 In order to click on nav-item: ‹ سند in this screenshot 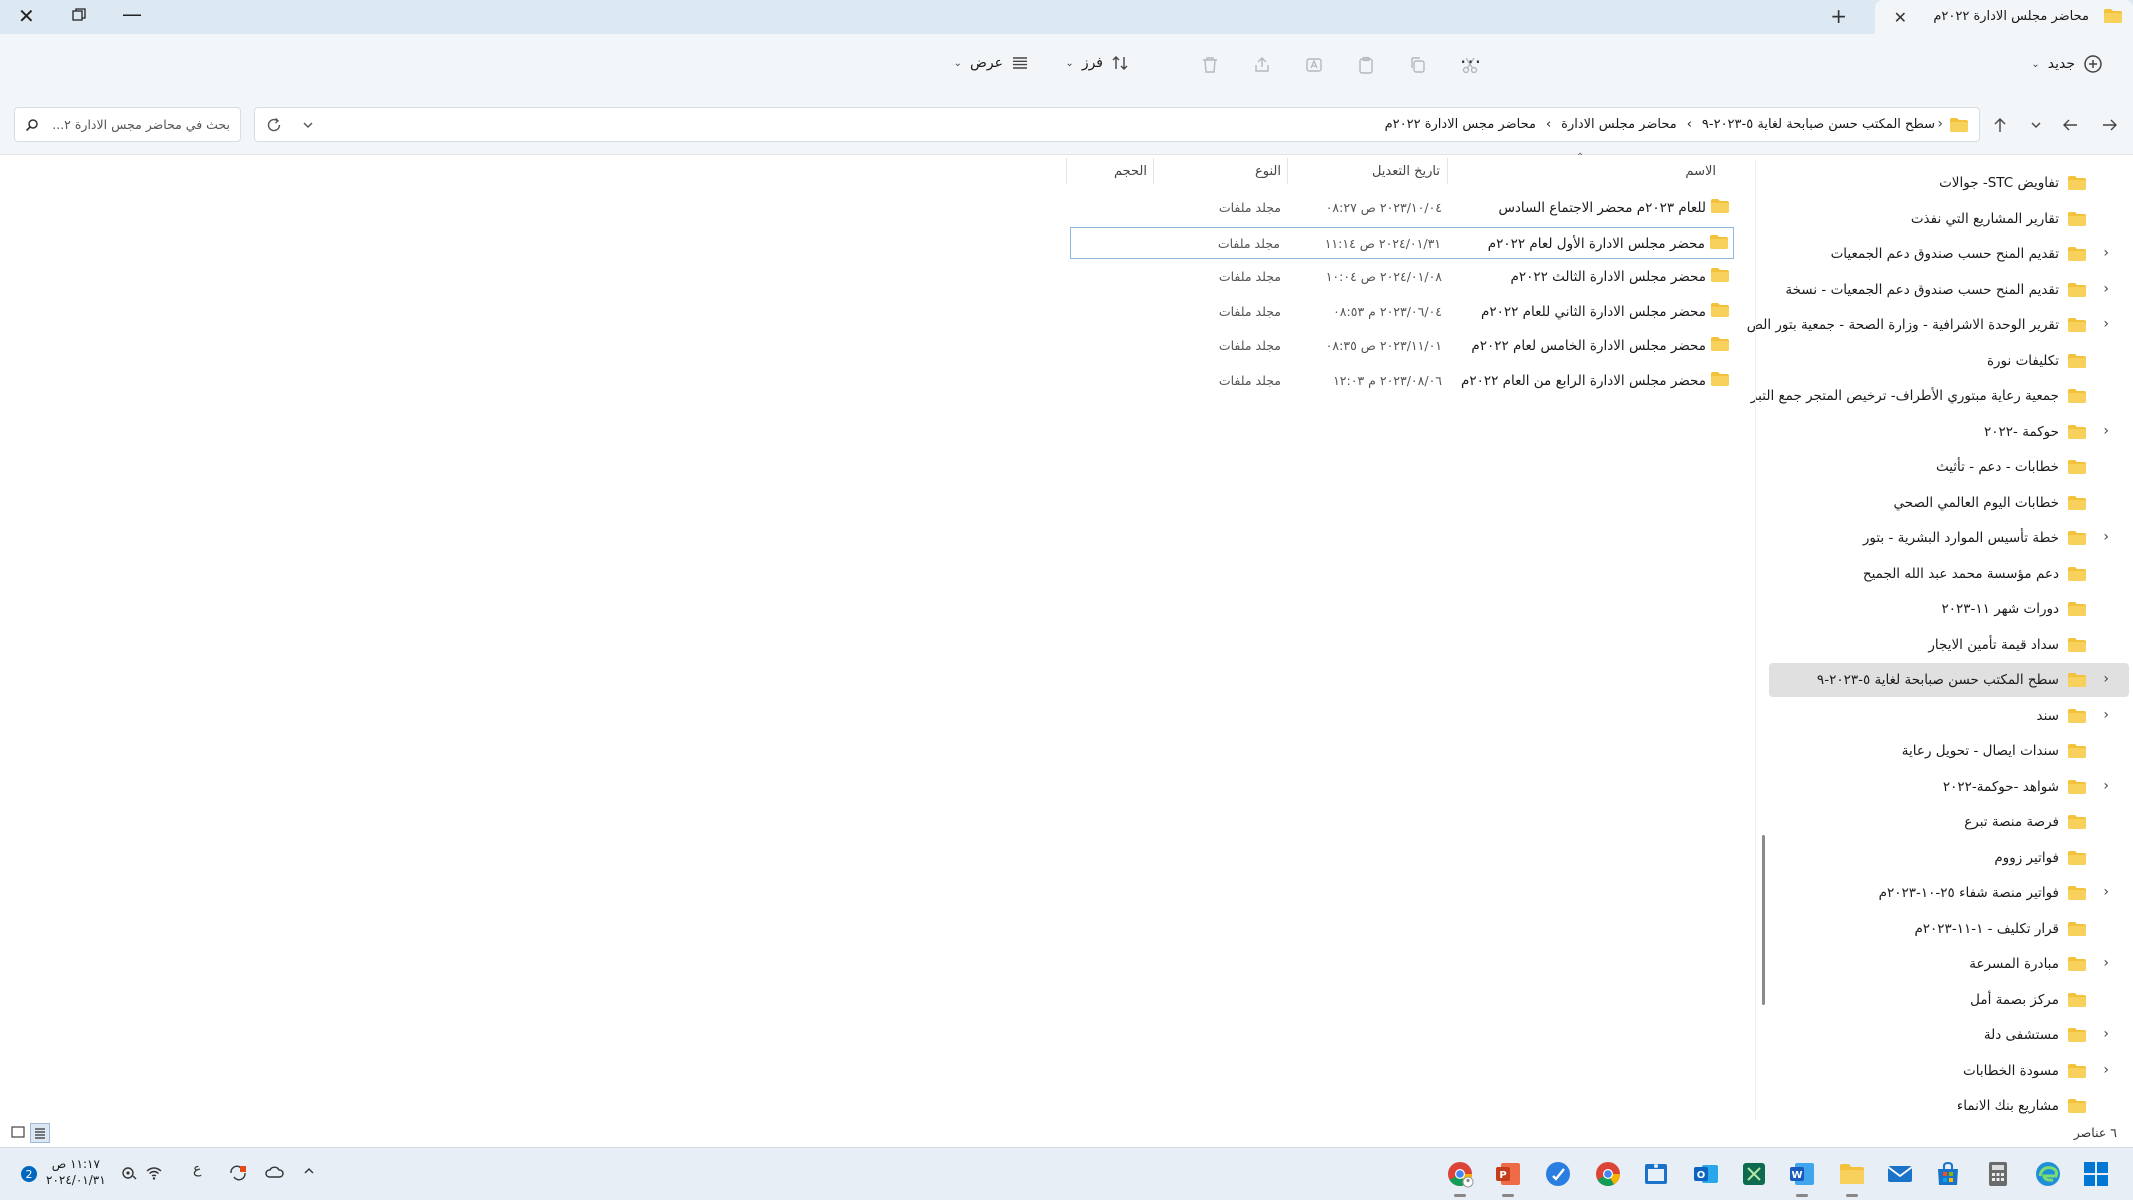, I will do `click(1949, 716)`.